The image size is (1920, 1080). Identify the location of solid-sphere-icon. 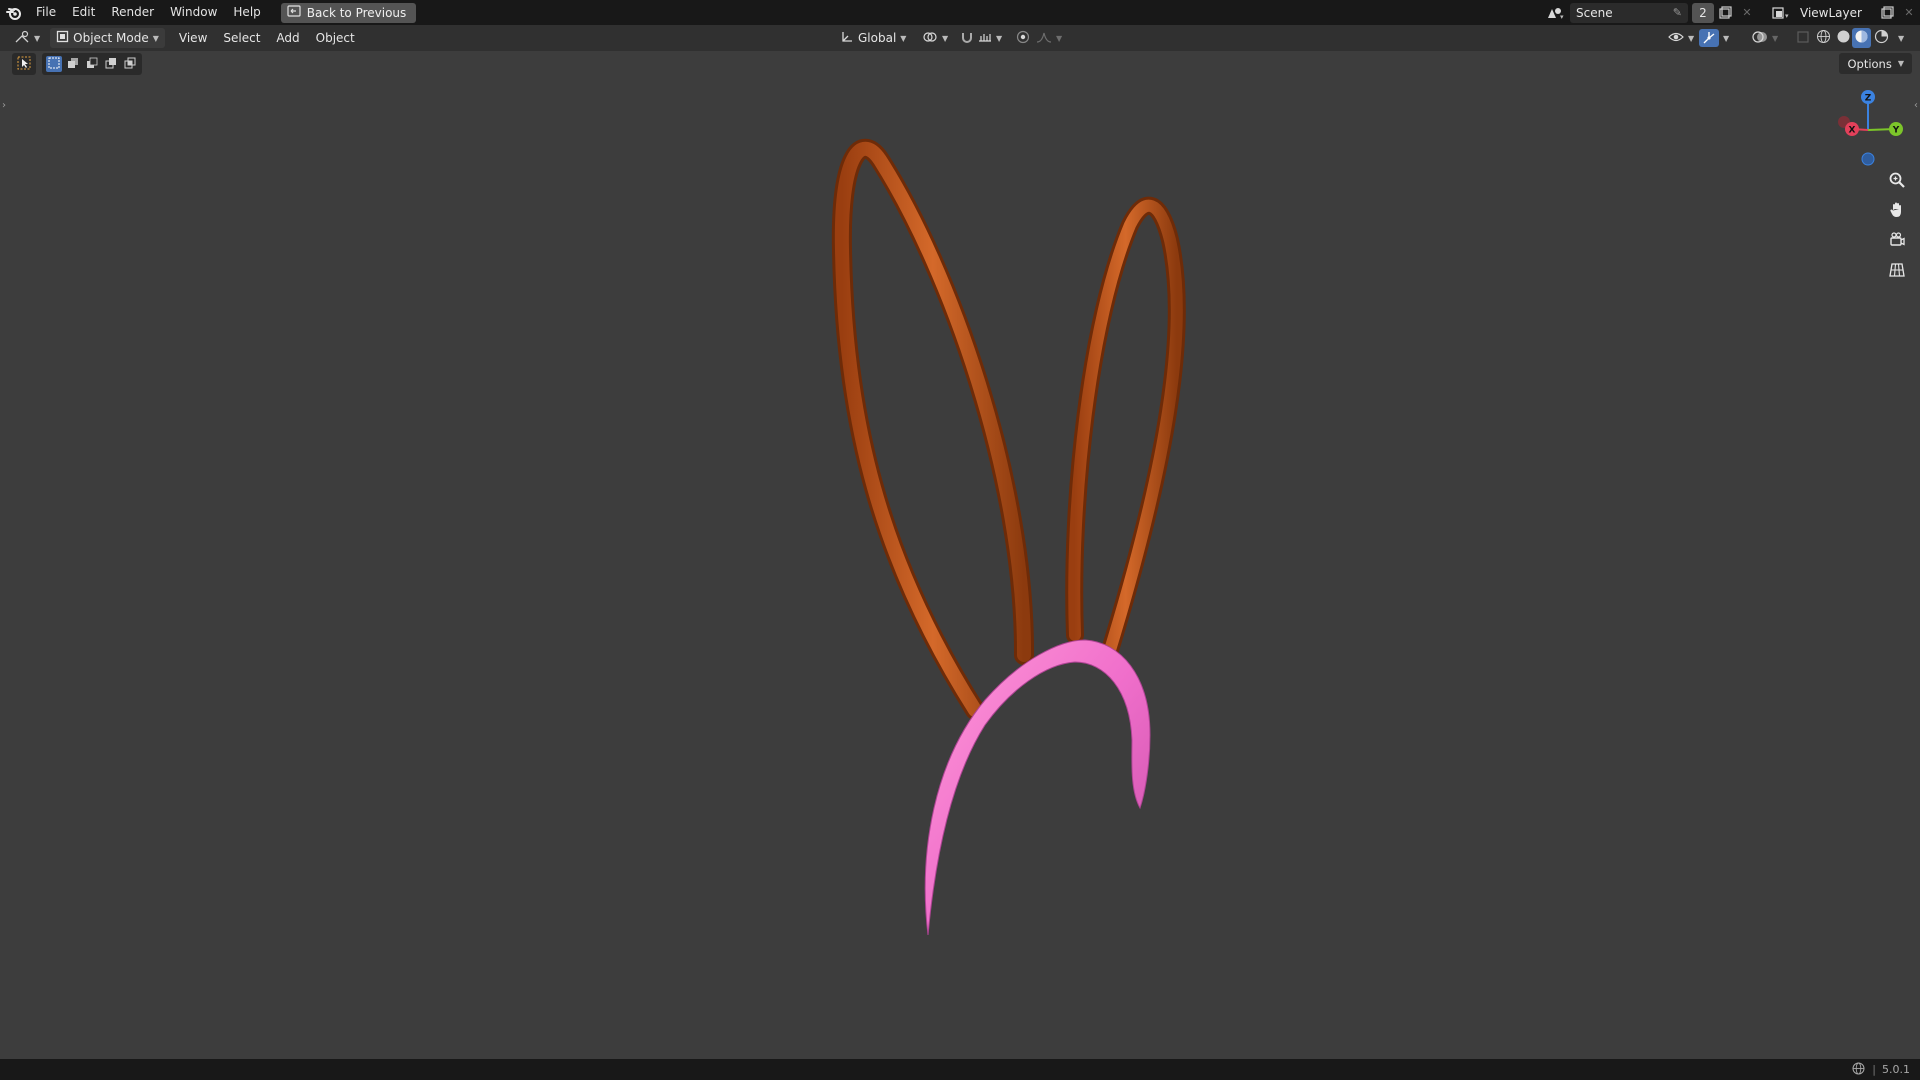
(1843, 38).